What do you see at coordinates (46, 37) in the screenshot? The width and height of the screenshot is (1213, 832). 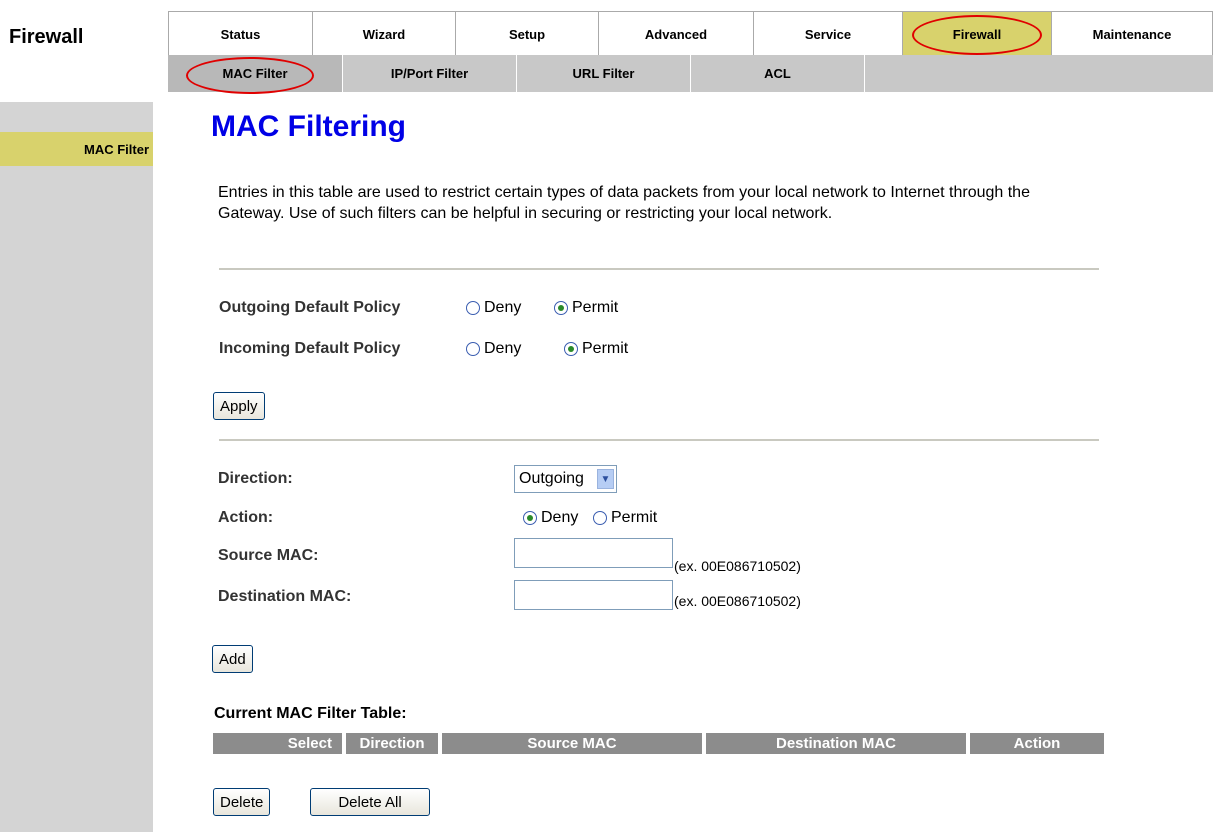 I see `section-title: Firewall` at bounding box center [46, 37].